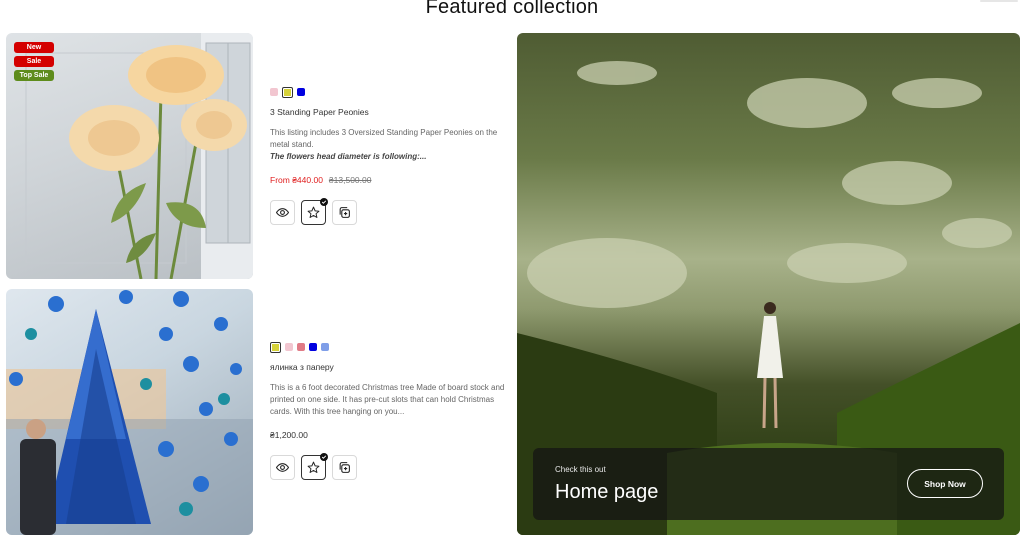  What do you see at coordinates (325, 347) in the screenshot?
I see `swatch-light-blue` at bounding box center [325, 347].